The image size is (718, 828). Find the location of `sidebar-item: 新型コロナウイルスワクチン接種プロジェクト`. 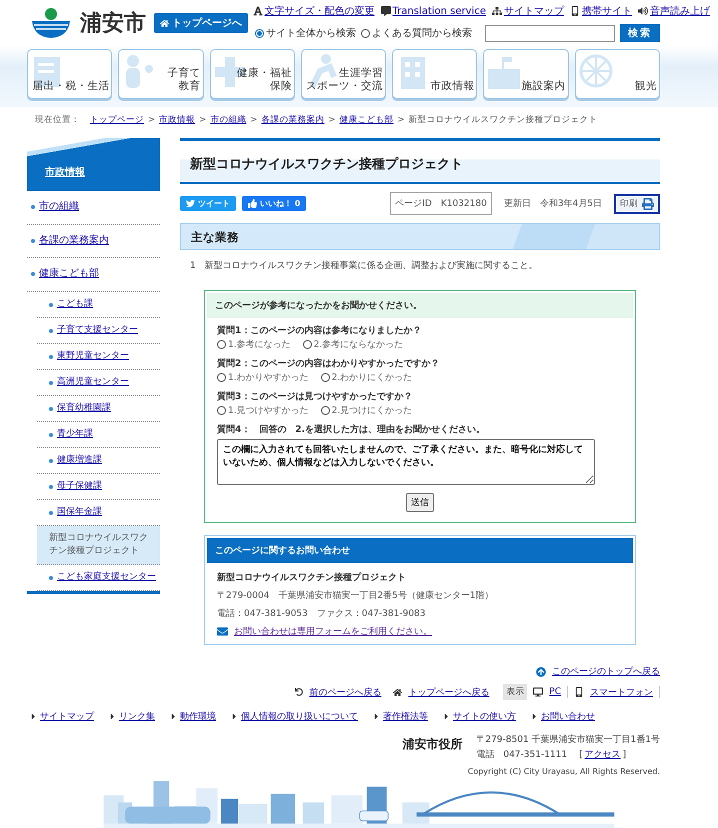

sidebar-item: 新型コロナウイルスワクチン接種プロジェクト is located at coordinates (98, 546).